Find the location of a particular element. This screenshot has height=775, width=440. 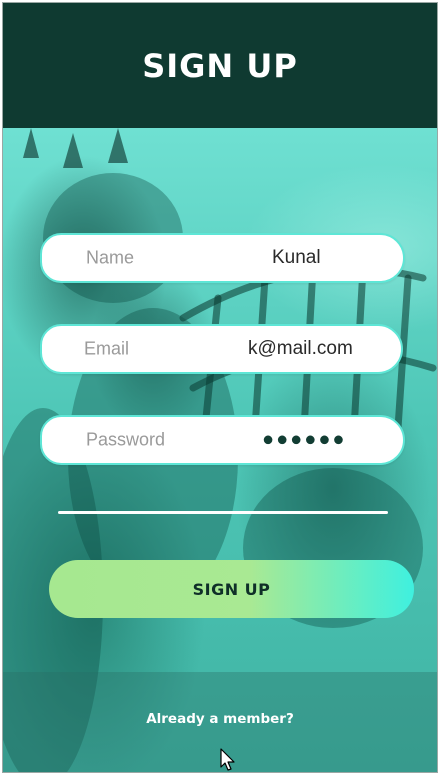

name-value: Kunal is located at coordinates (296, 257).